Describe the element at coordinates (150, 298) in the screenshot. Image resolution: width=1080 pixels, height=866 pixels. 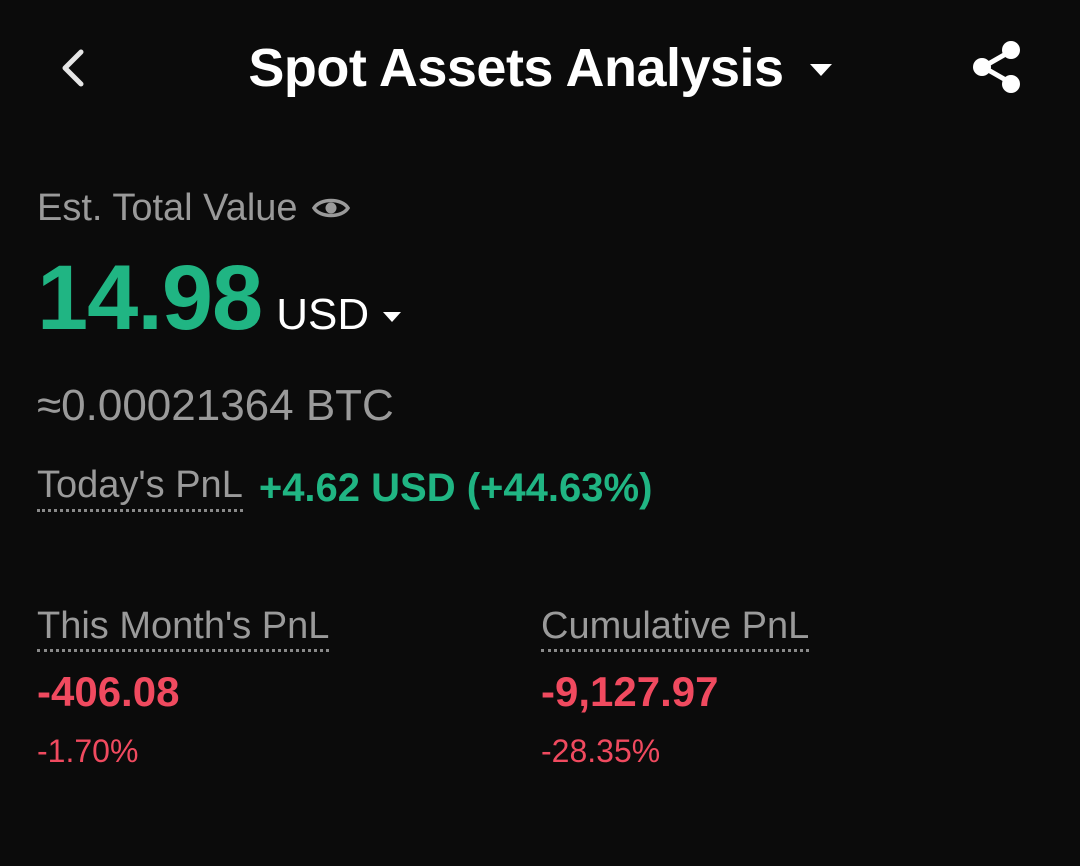
I see `total-value: 14.98` at that location.